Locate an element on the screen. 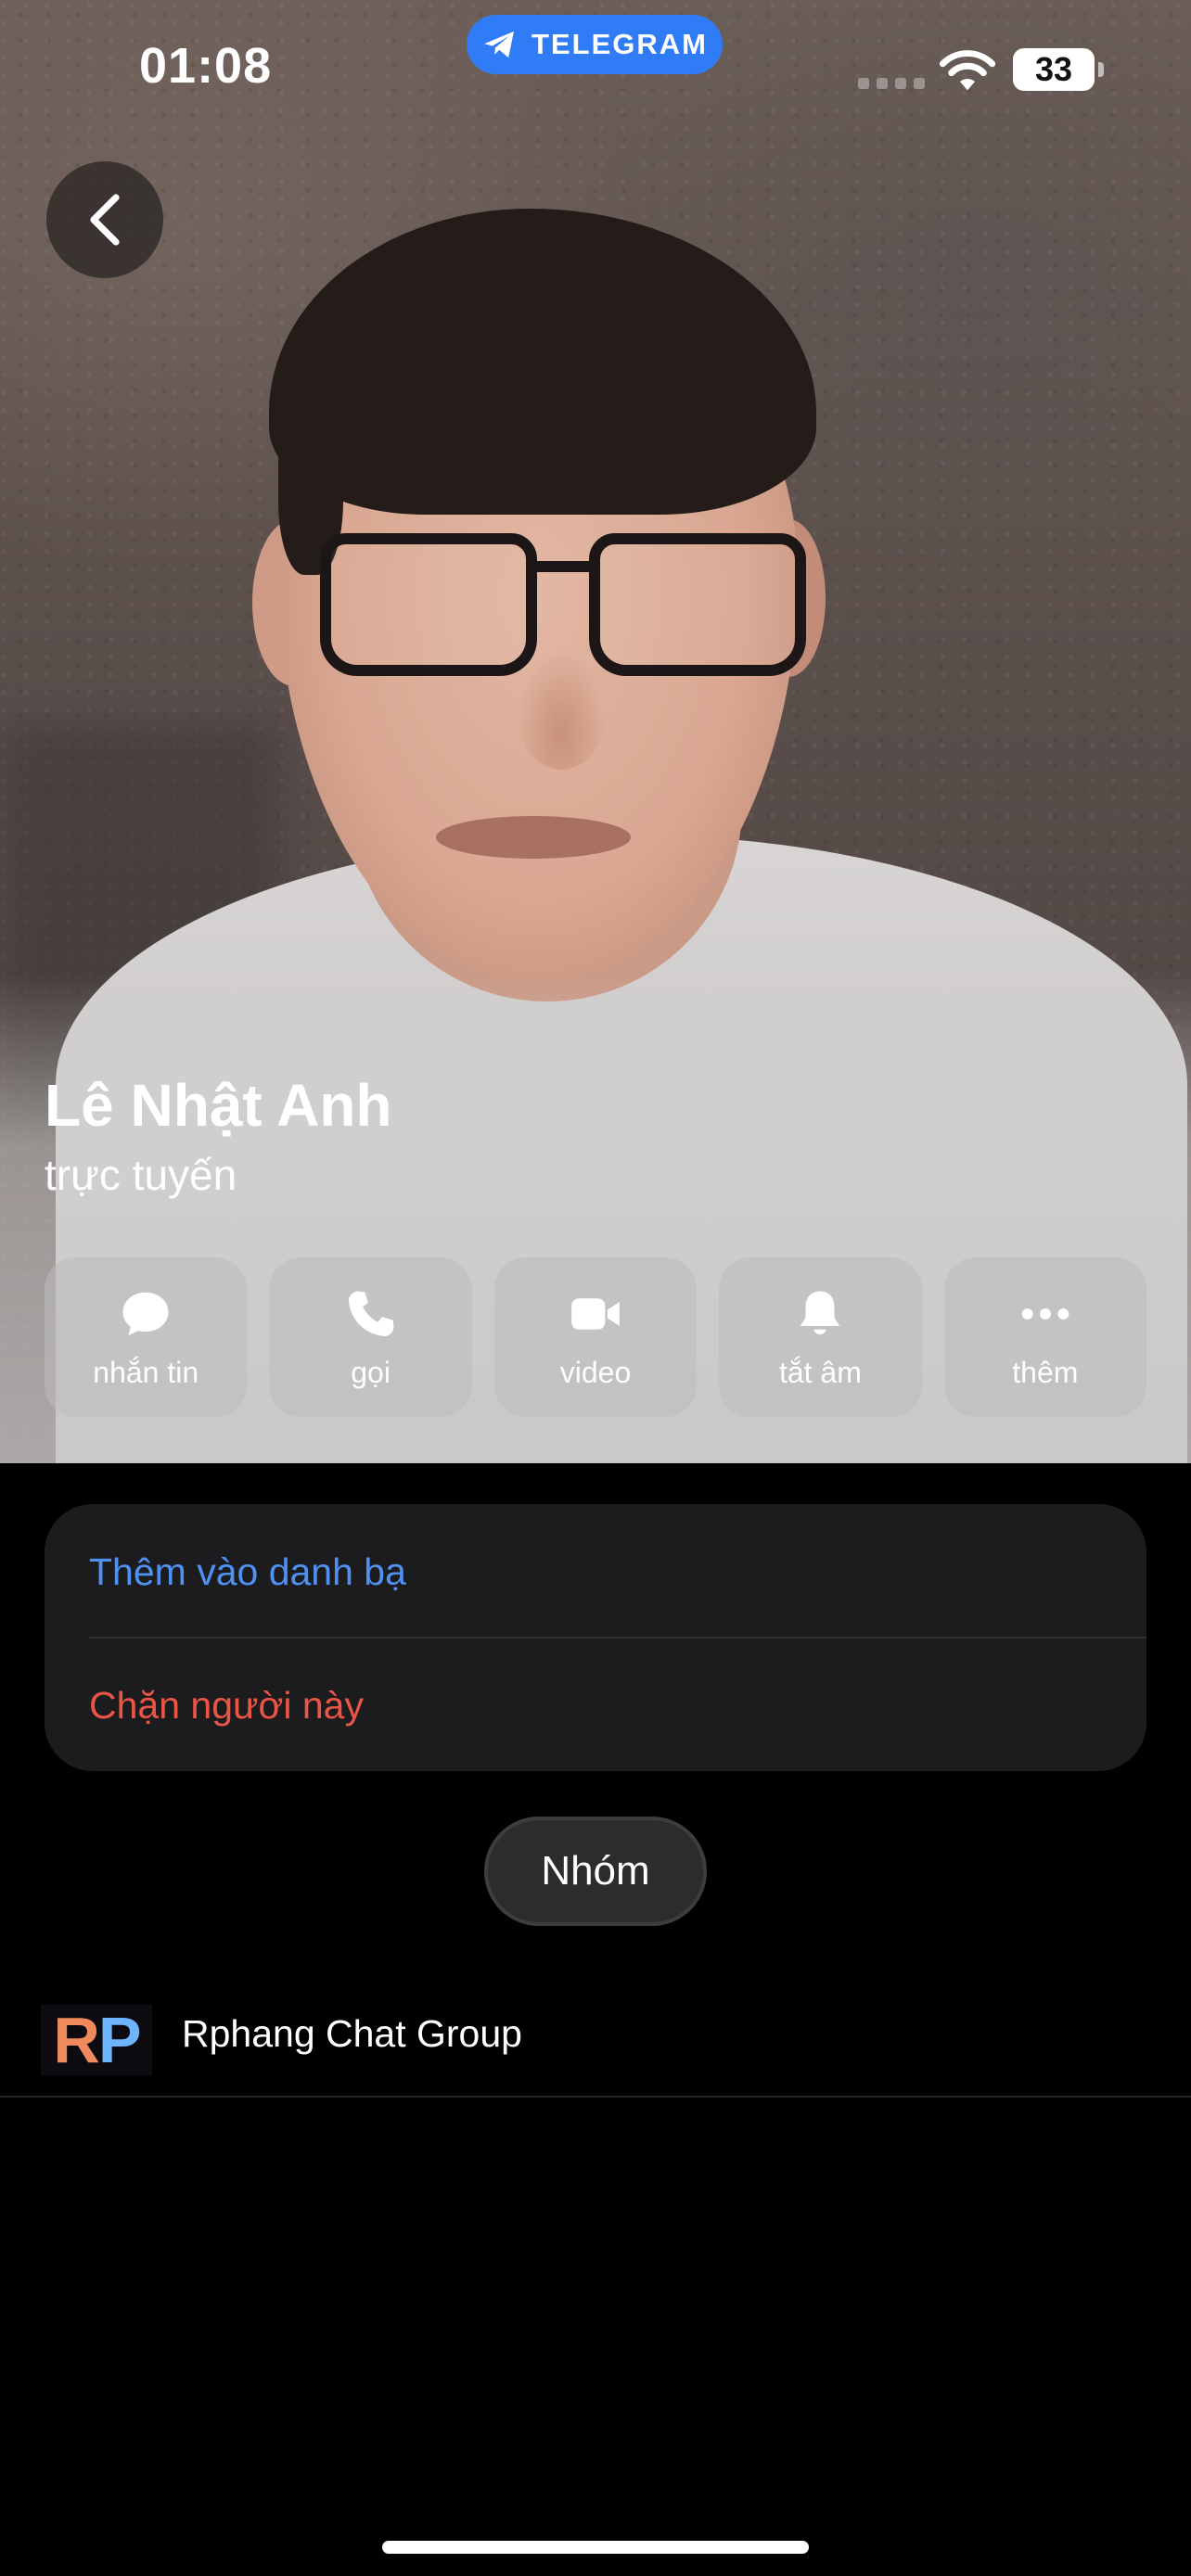  telegram-return-pill: TELEGRAM is located at coordinates (595, 45).